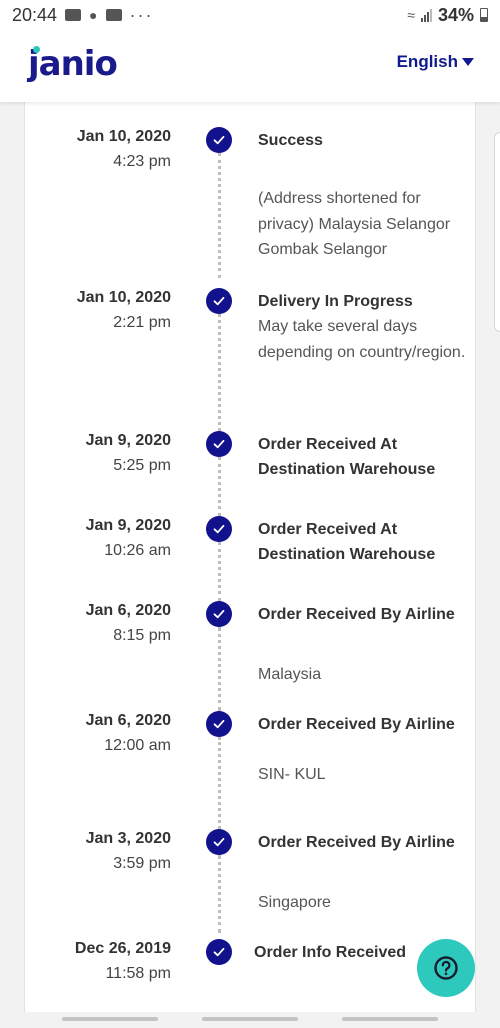  I want to click on event-time: 10:26 am, so click(137, 550).